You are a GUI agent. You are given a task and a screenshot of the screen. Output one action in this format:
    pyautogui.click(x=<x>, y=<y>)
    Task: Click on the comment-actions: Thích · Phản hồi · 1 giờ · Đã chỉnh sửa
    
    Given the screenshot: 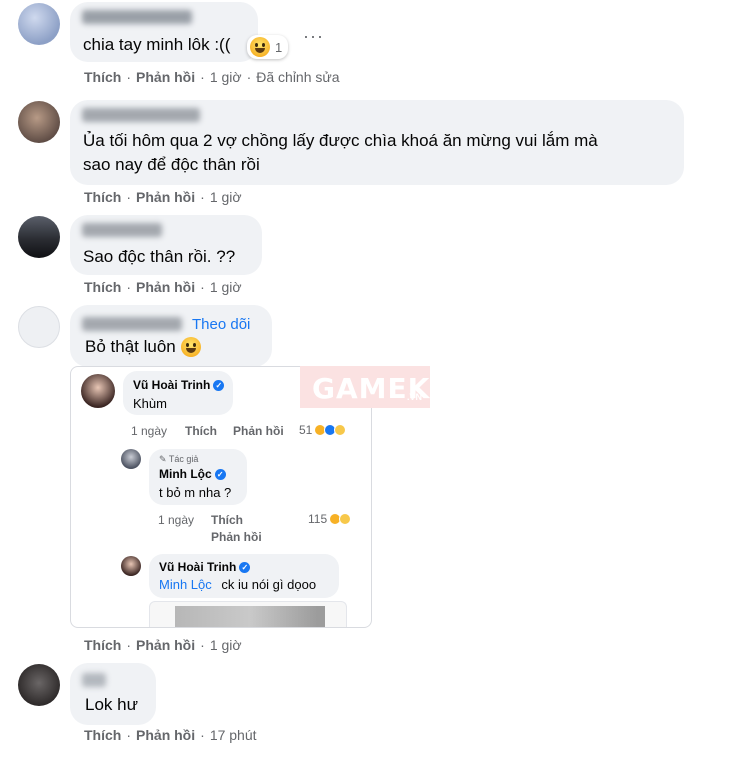 What is the action you would take?
    pyautogui.click(x=212, y=77)
    